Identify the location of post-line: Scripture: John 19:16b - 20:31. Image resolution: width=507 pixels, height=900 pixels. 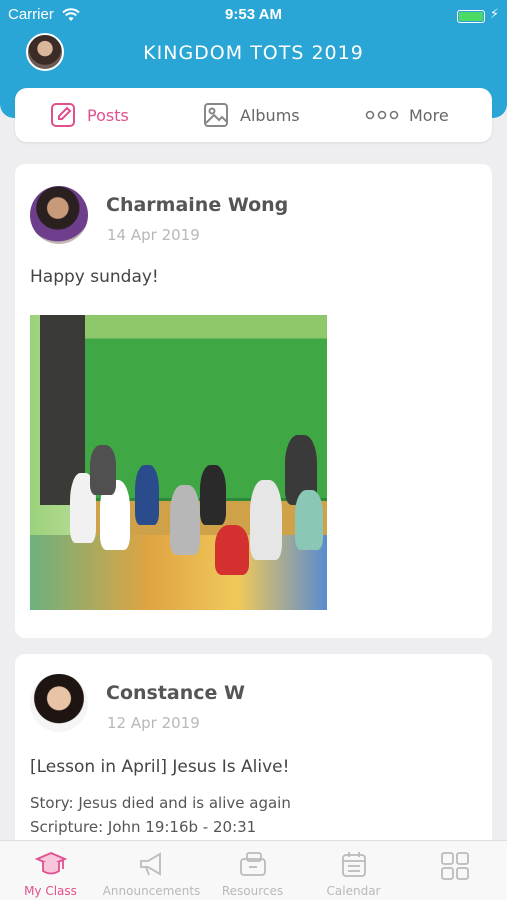
(143, 827).